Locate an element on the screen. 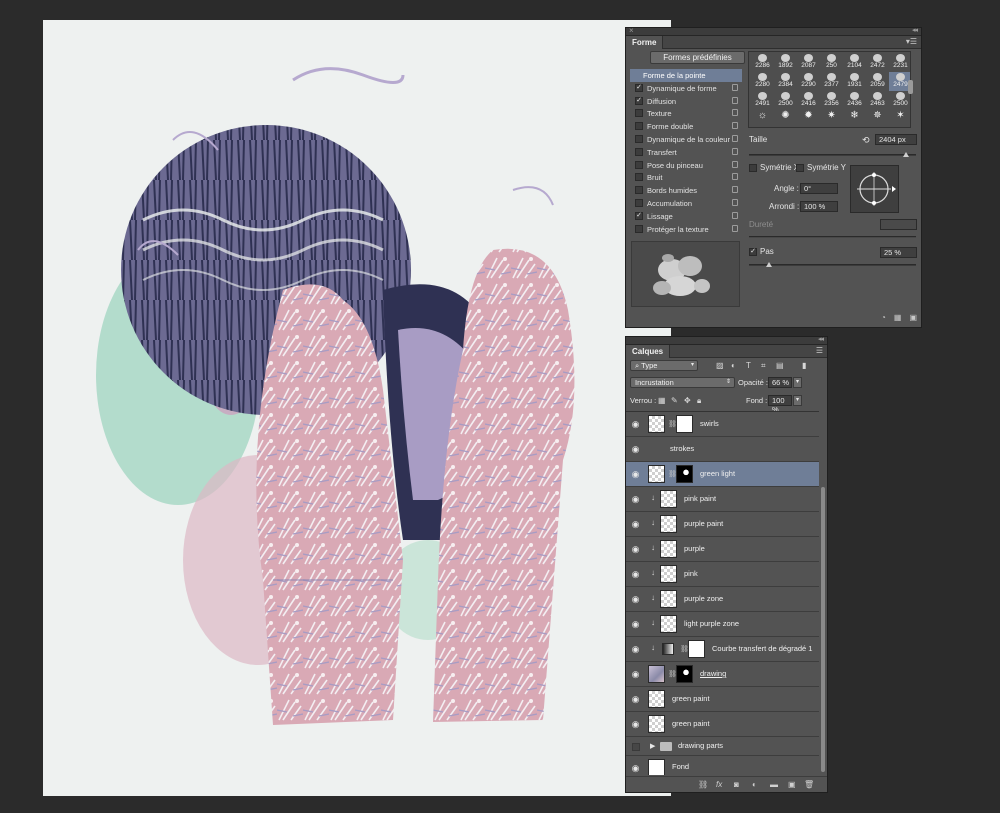 Image resolution: width=1000 pixels, height=813 pixels. brush-tip-star-icon: ❄ is located at coordinates (854, 118).